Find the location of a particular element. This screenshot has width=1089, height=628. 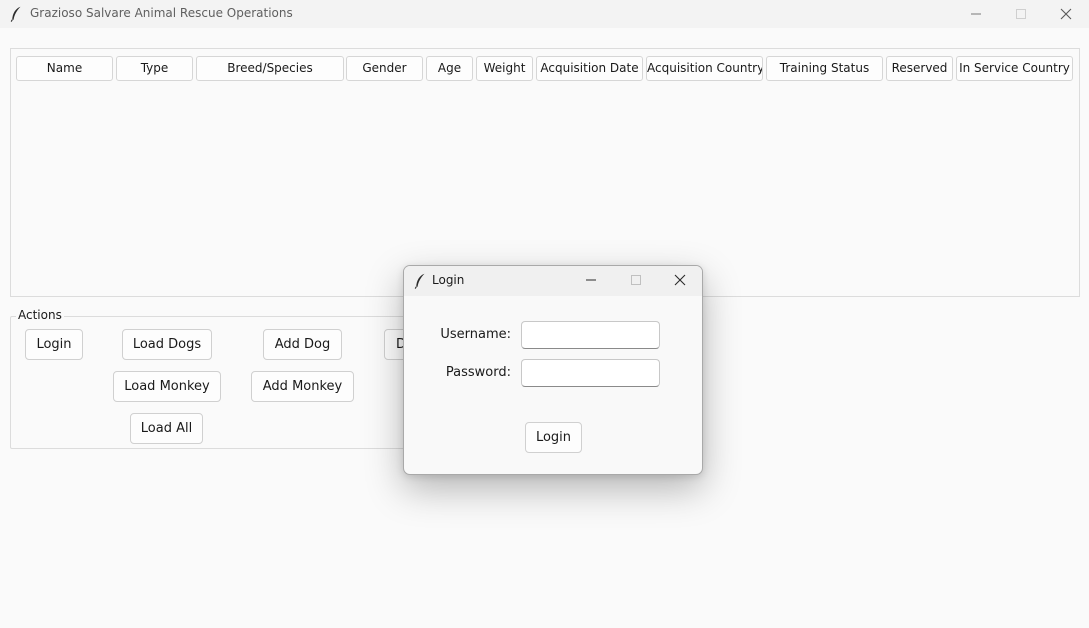

column-header-acquisition-country: Acquisition Country is located at coordinates (704, 68).